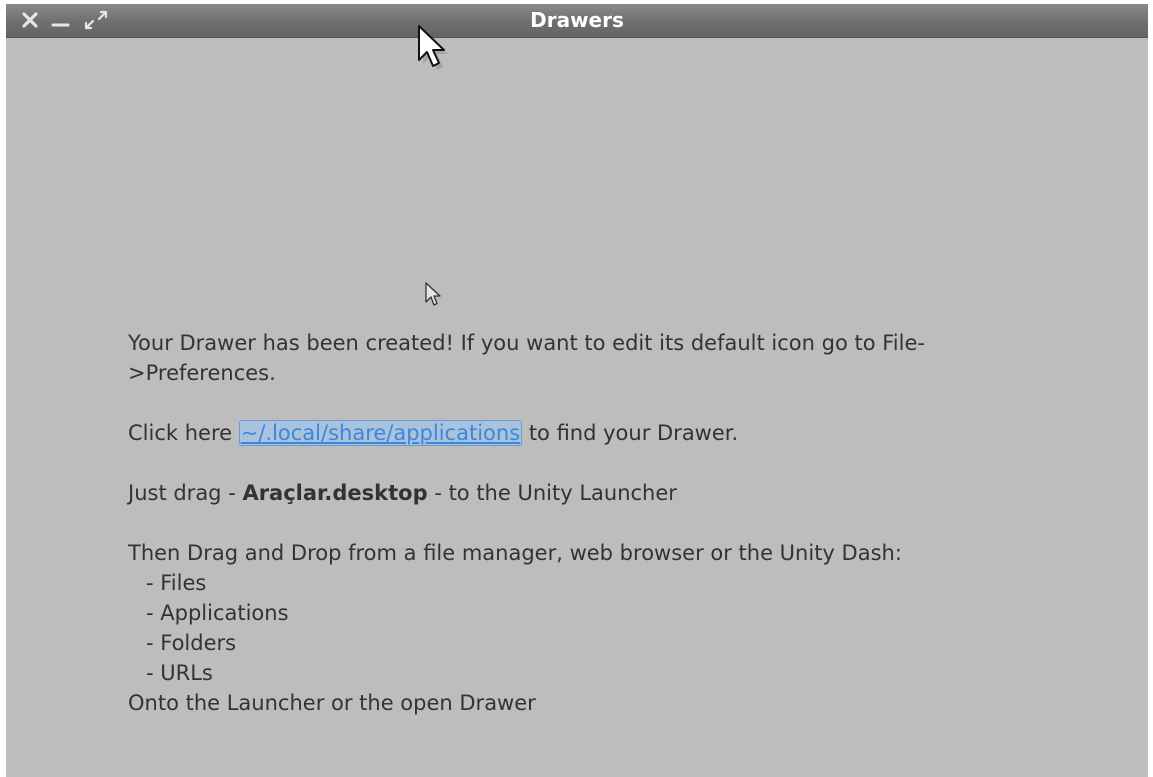  I want to click on intro-line-2: >Preferences., so click(202, 373).